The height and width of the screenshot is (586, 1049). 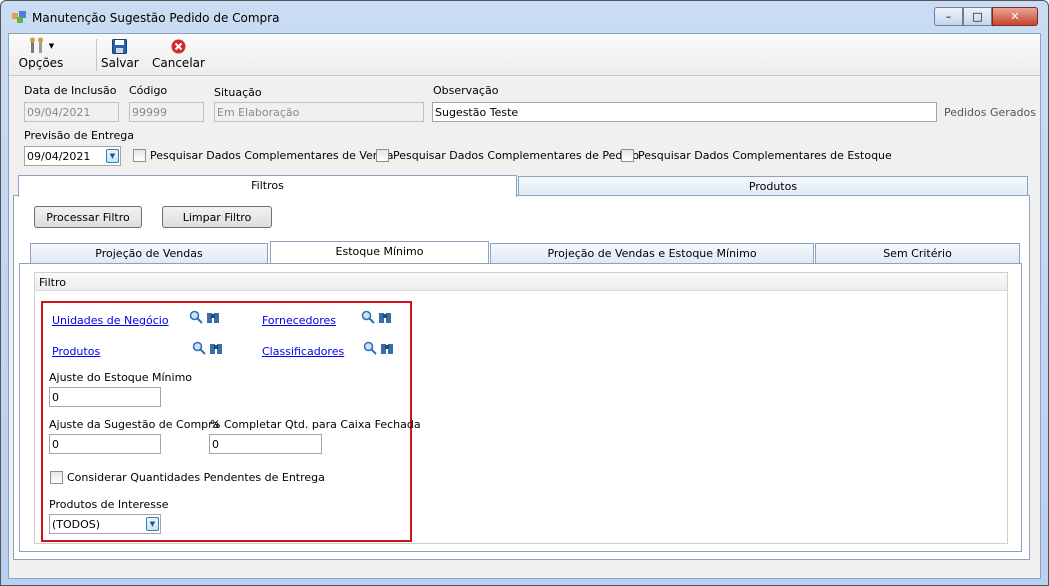 I want to click on close-button: ✕, so click(x=1015, y=16).